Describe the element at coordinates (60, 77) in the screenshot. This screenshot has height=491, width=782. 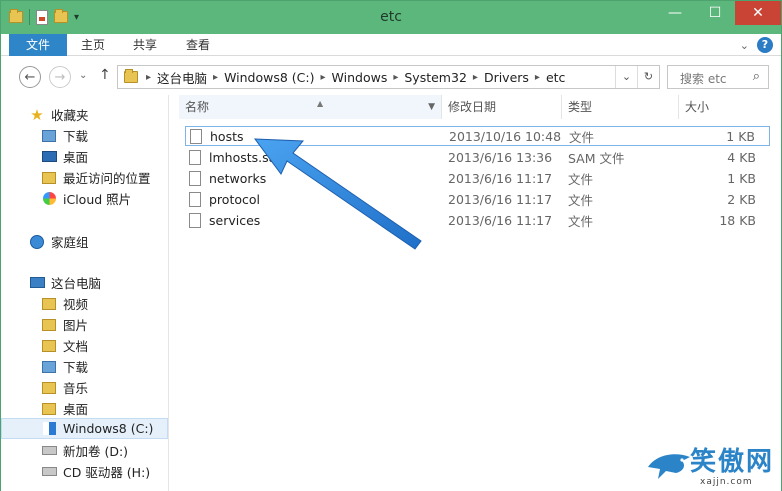
I see `forward-button: →` at that location.